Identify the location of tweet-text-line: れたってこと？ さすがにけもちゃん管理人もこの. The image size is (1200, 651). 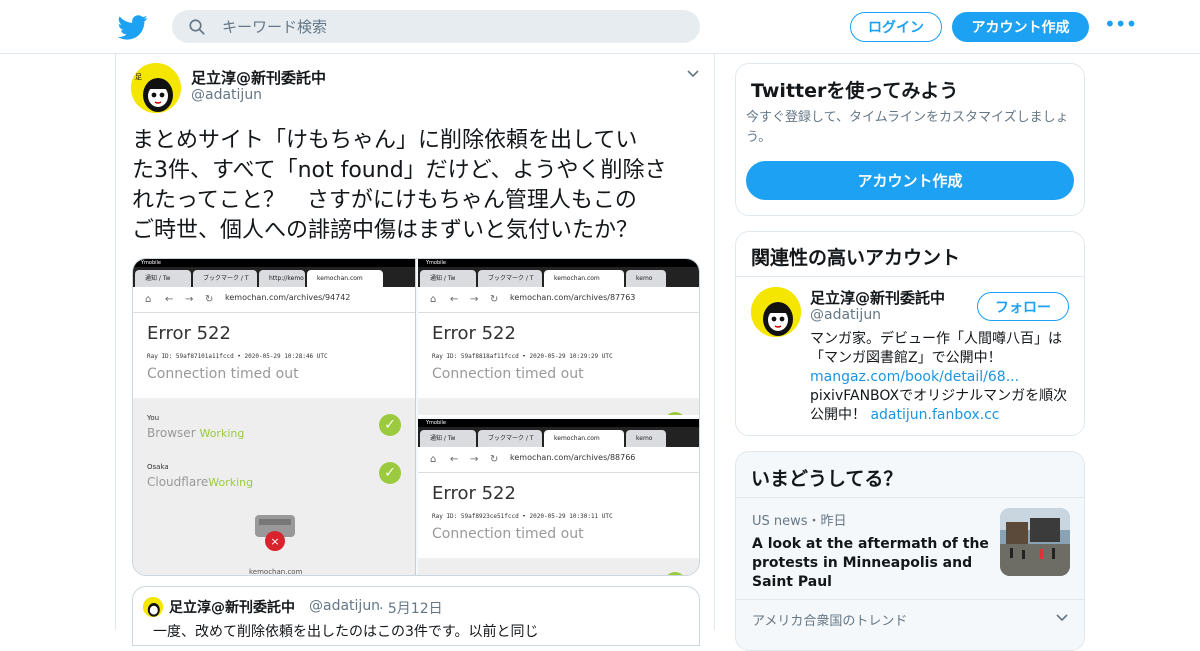
(384, 200).